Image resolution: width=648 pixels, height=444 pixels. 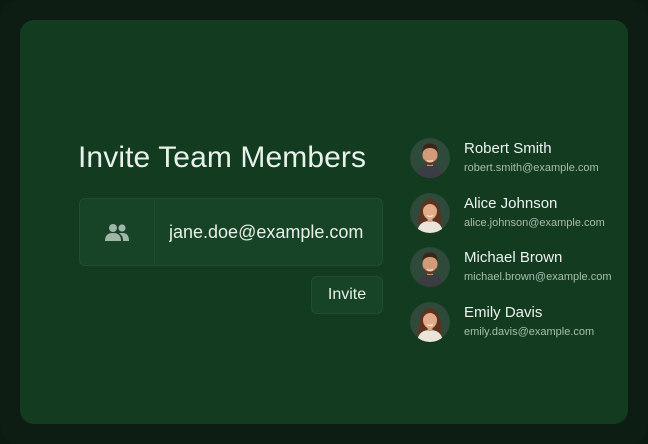 I want to click on input-icon-box, so click(x=117, y=232).